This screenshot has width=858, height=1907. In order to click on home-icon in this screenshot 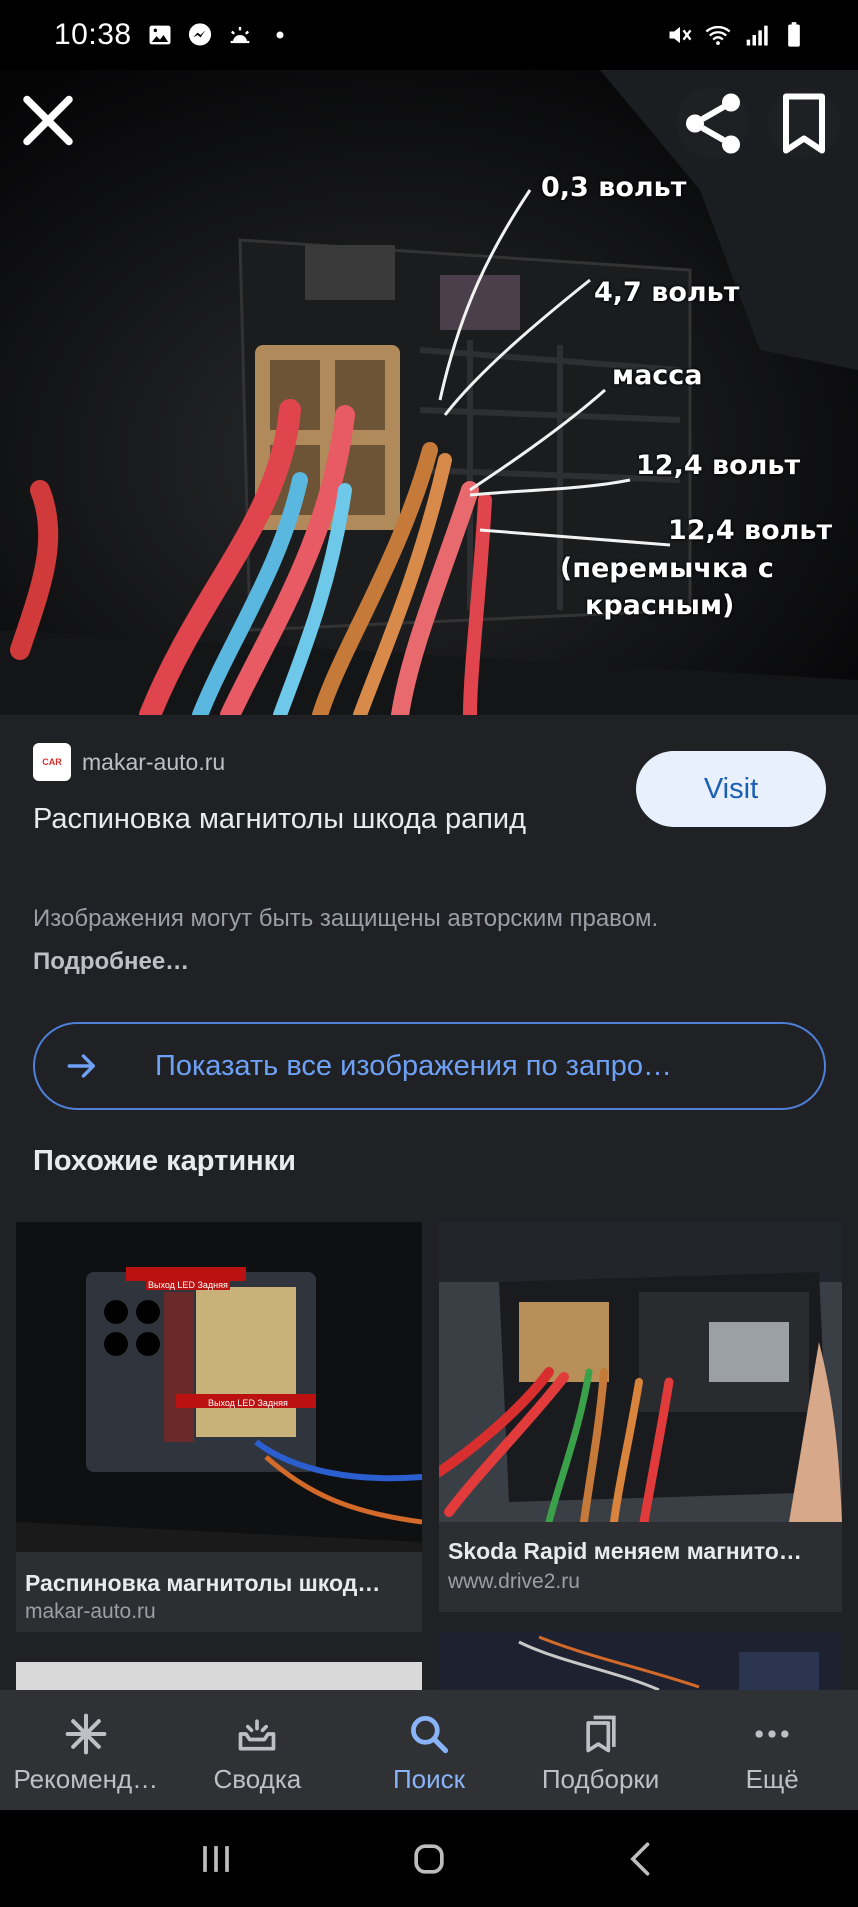, I will do `click(429, 1859)`.